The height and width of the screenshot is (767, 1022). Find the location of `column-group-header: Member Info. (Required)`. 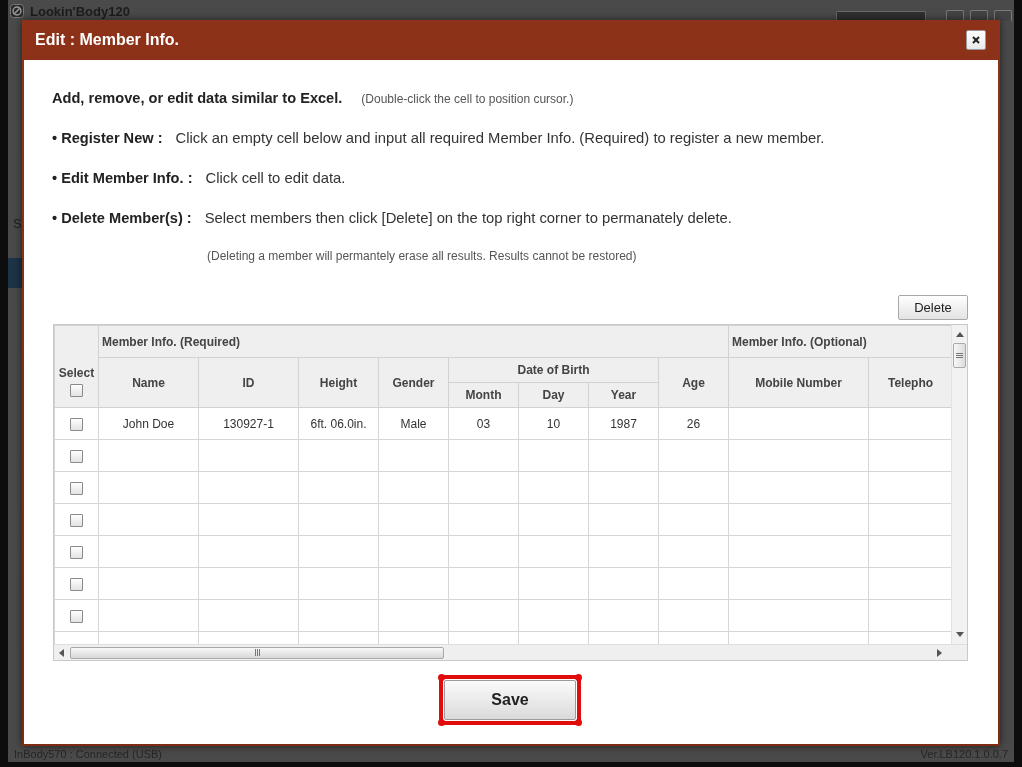

column-group-header: Member Info. (Required) is located at coordinates (413, 341).